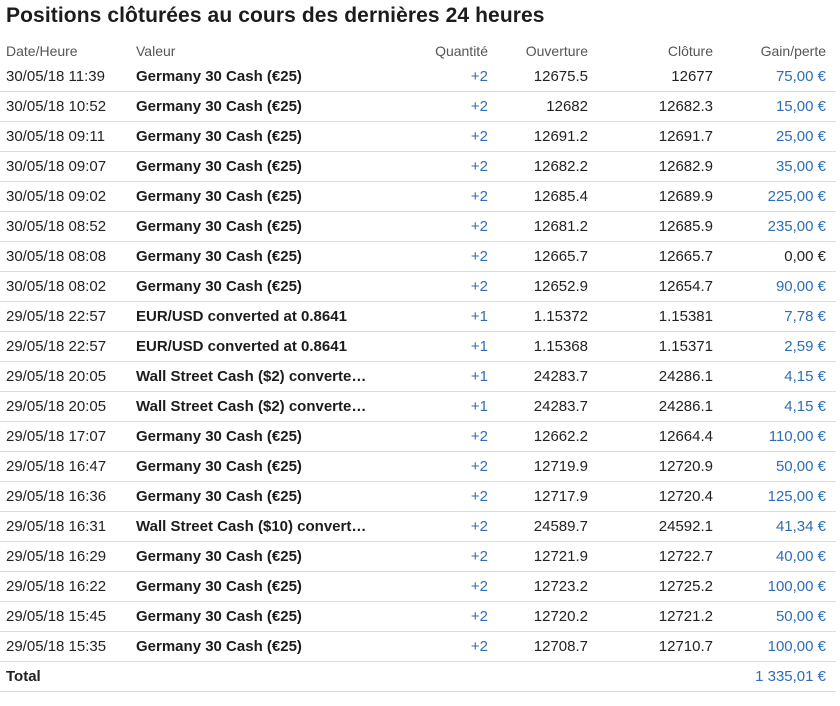 The width and height of the screenshot is (840, 706). Describe the element at coordinates (650, 526) in the screenshot. I see `cell-cloture: 24592.1` at that location.